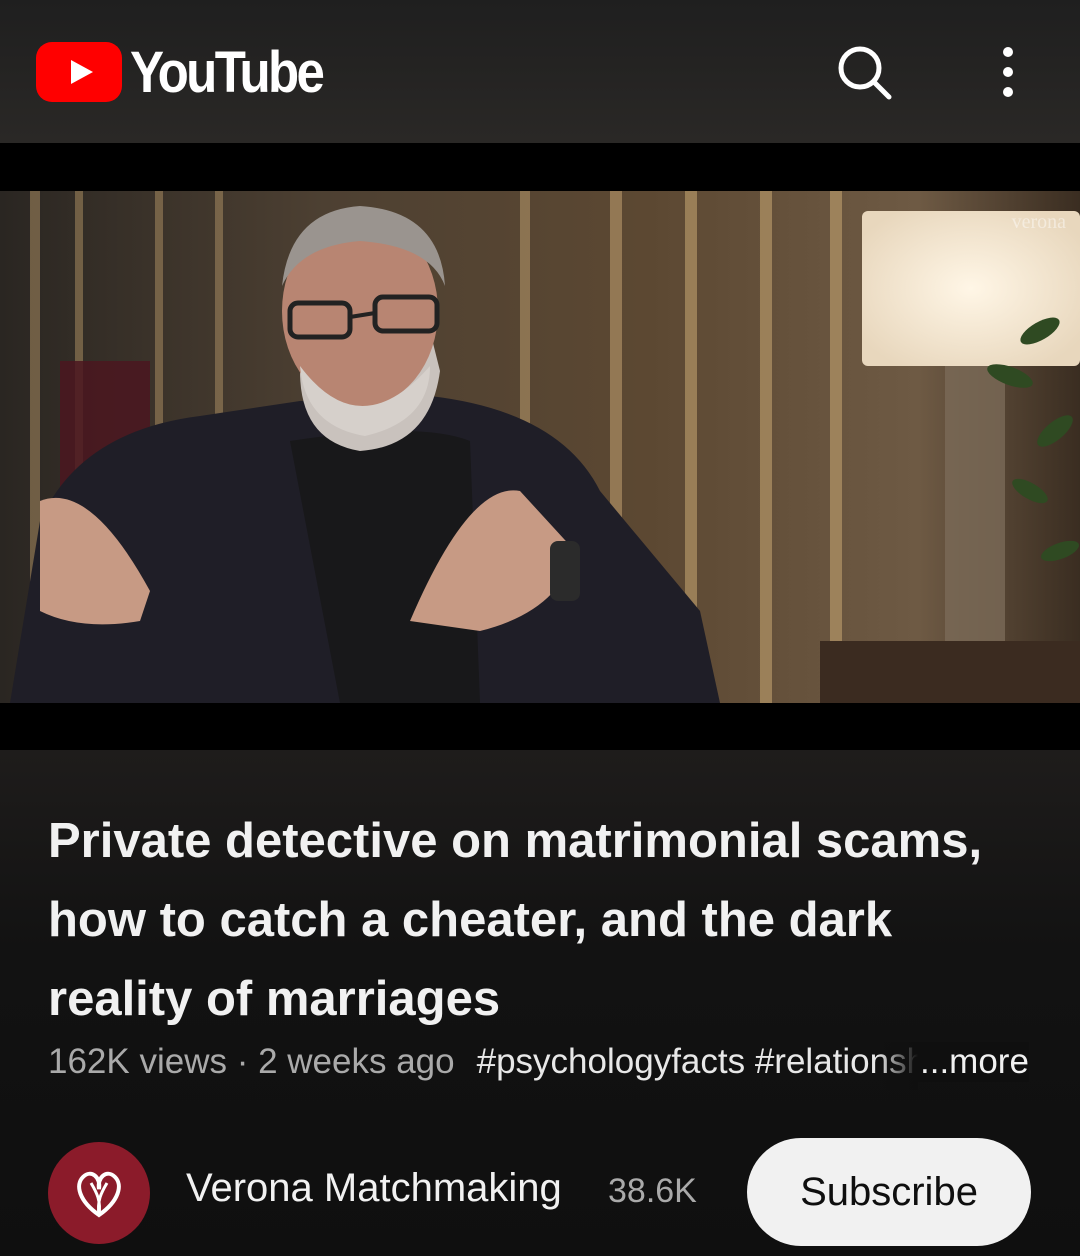 This screenshot has height=1256, width=1080. I want to click on more-options-button, so click(1008, 72).